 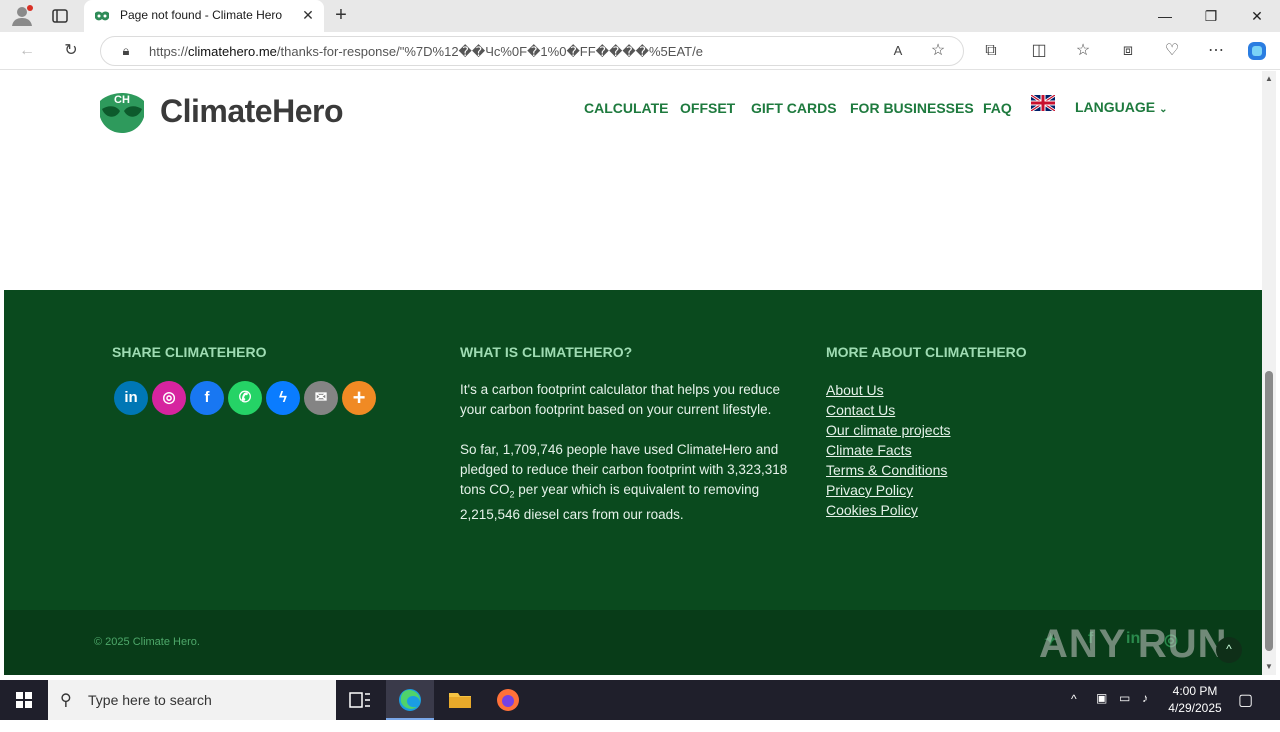 What do you see at coordinates (341, 15) in the screenshot?
I see `new-tab-icon: +` at bounding box center [341, 15].